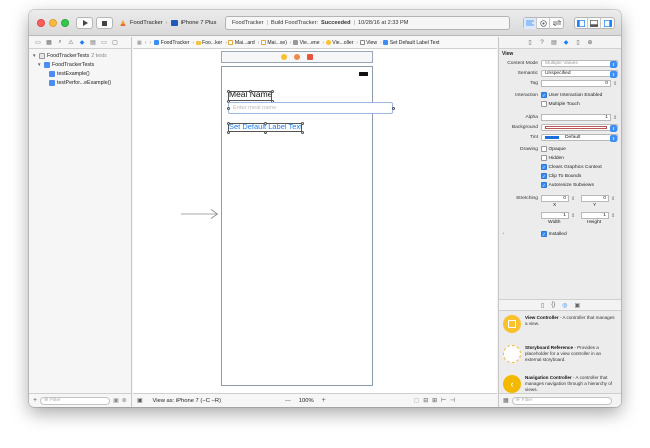 The width and height of the screenshot is (650, 448). Describe the element at coordinates (576, 83) in the screenshot. I see `tag-field: 0` at that location.